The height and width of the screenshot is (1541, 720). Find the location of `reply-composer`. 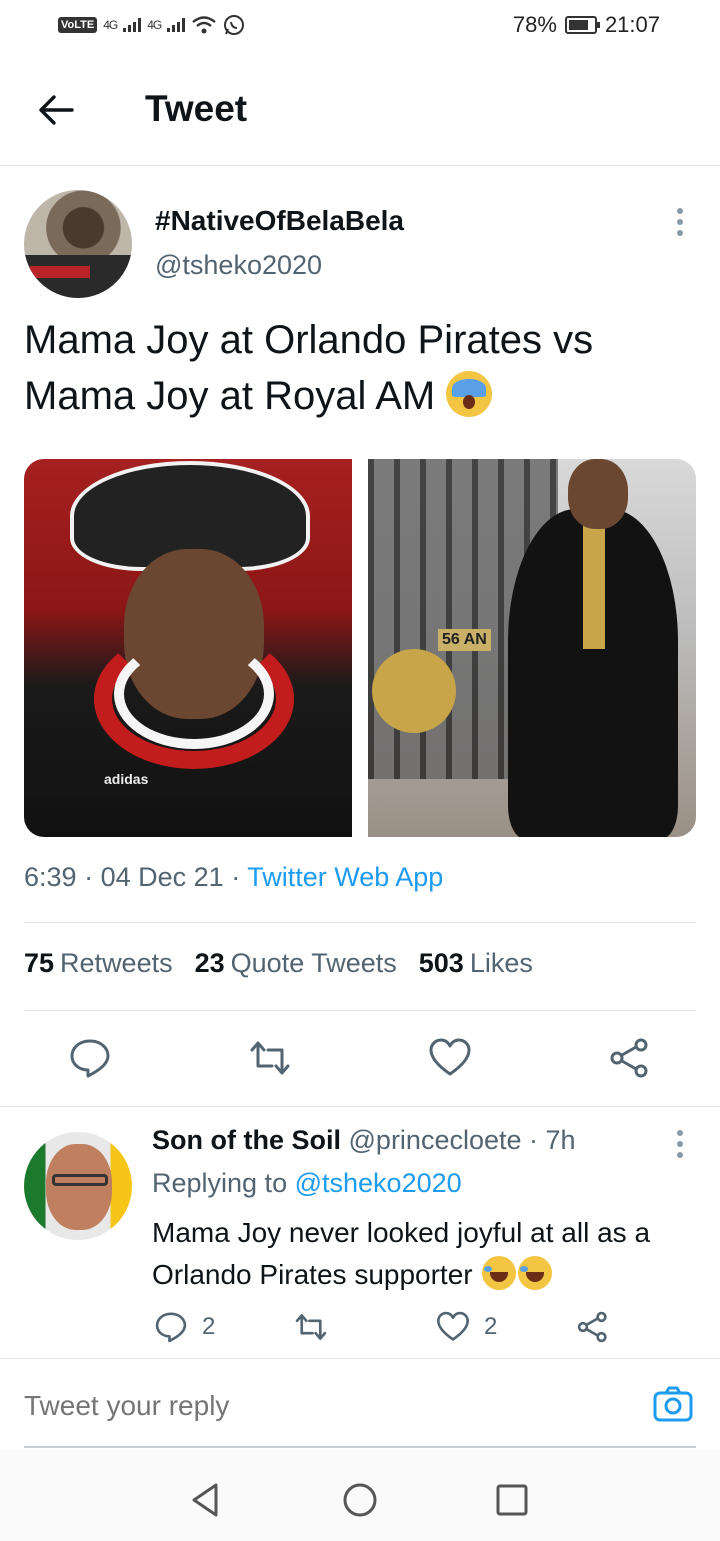

reply-composer is located at coordinates (360, 1404).